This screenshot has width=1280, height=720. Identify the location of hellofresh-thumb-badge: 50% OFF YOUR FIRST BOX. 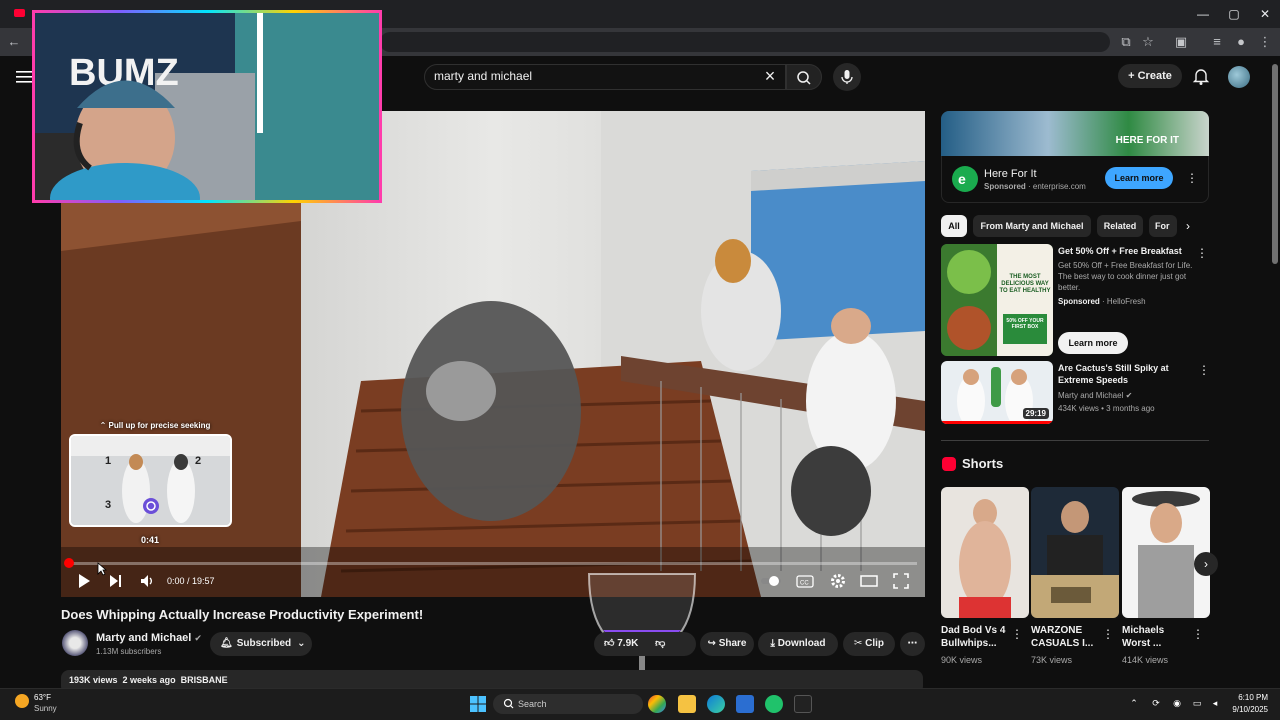
(1025, 324).